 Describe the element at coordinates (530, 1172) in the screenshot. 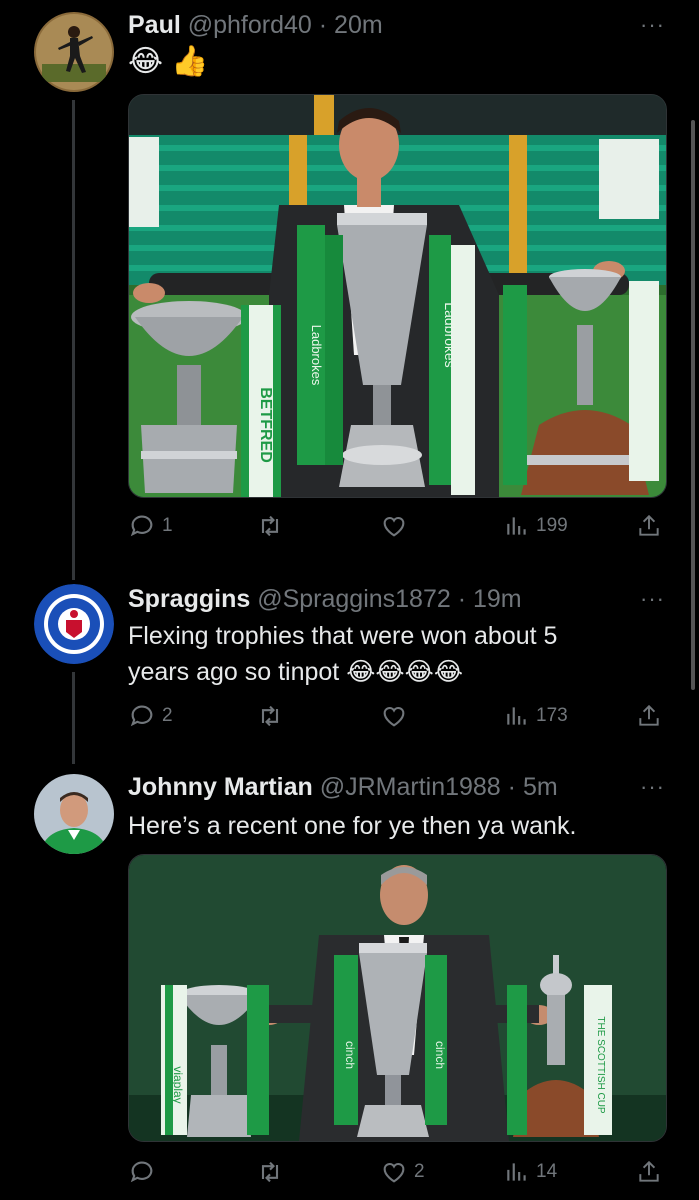

I see `views-button: 14` at that location.